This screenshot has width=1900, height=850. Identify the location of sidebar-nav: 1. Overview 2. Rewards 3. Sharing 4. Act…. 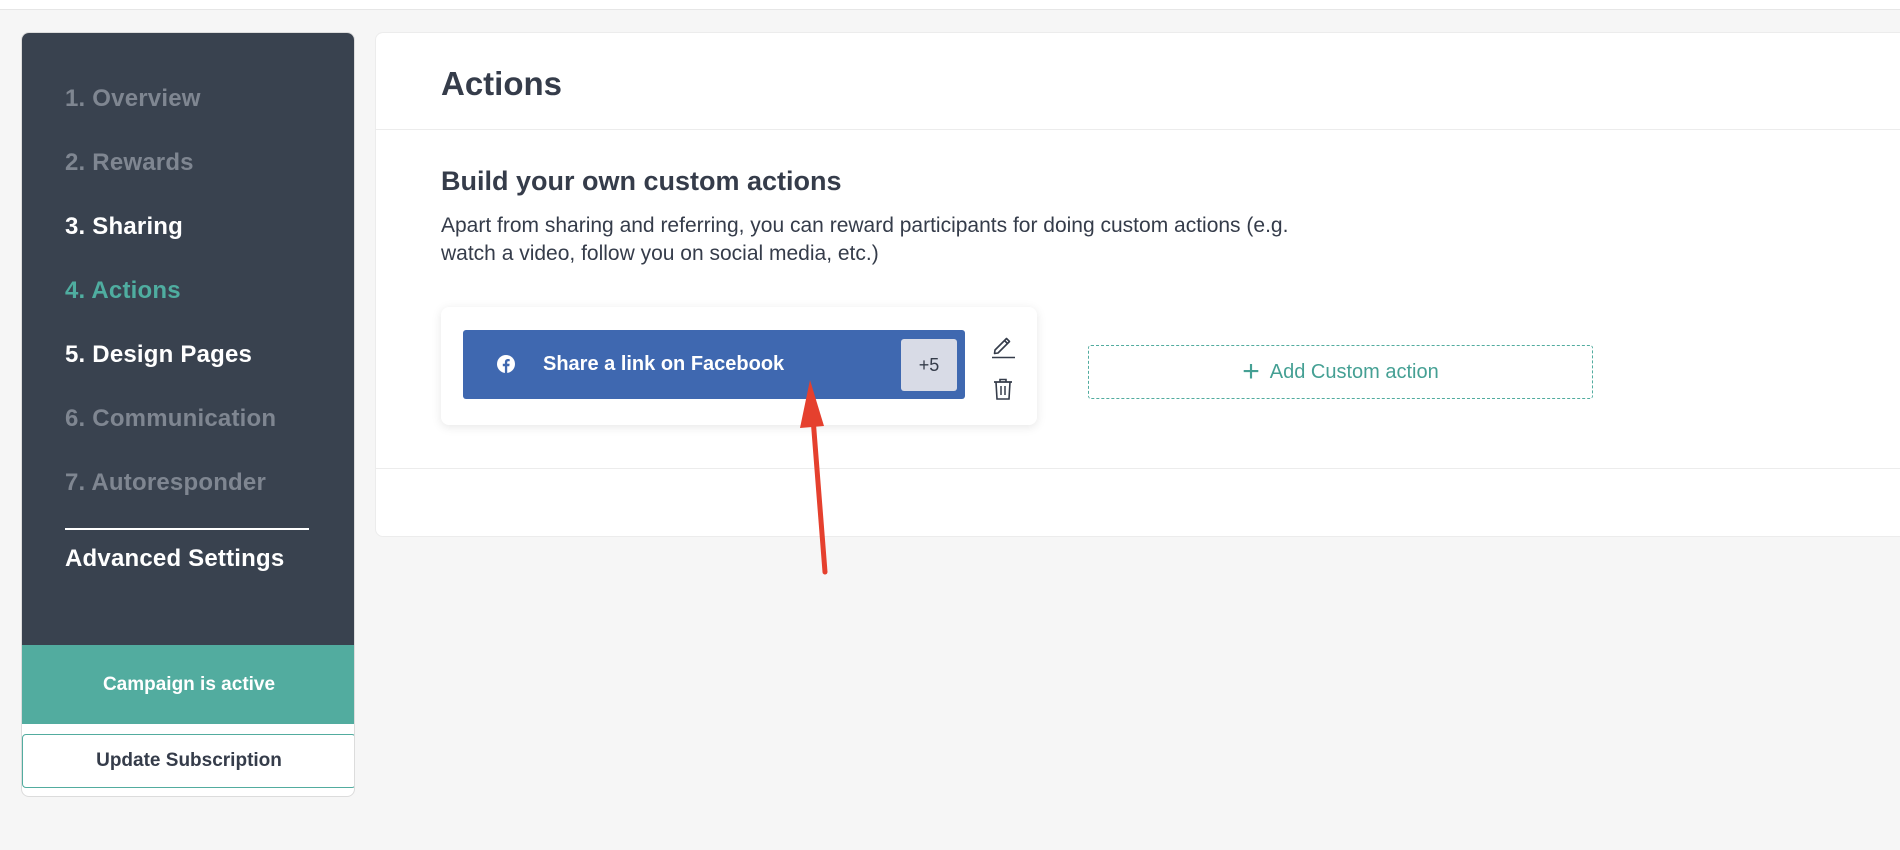
(188, 339).